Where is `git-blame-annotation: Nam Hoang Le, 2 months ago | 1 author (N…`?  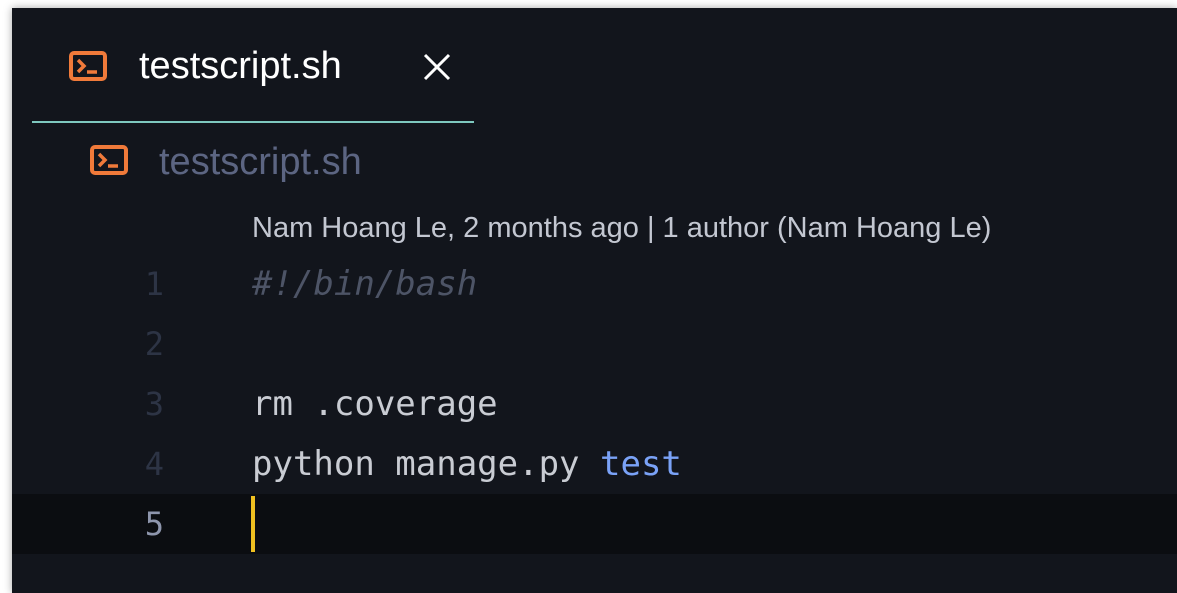
git-blame-annotation: Nam Hoang Le, 2 months ago | 1 author (N… is located at coordinates (621, 228).